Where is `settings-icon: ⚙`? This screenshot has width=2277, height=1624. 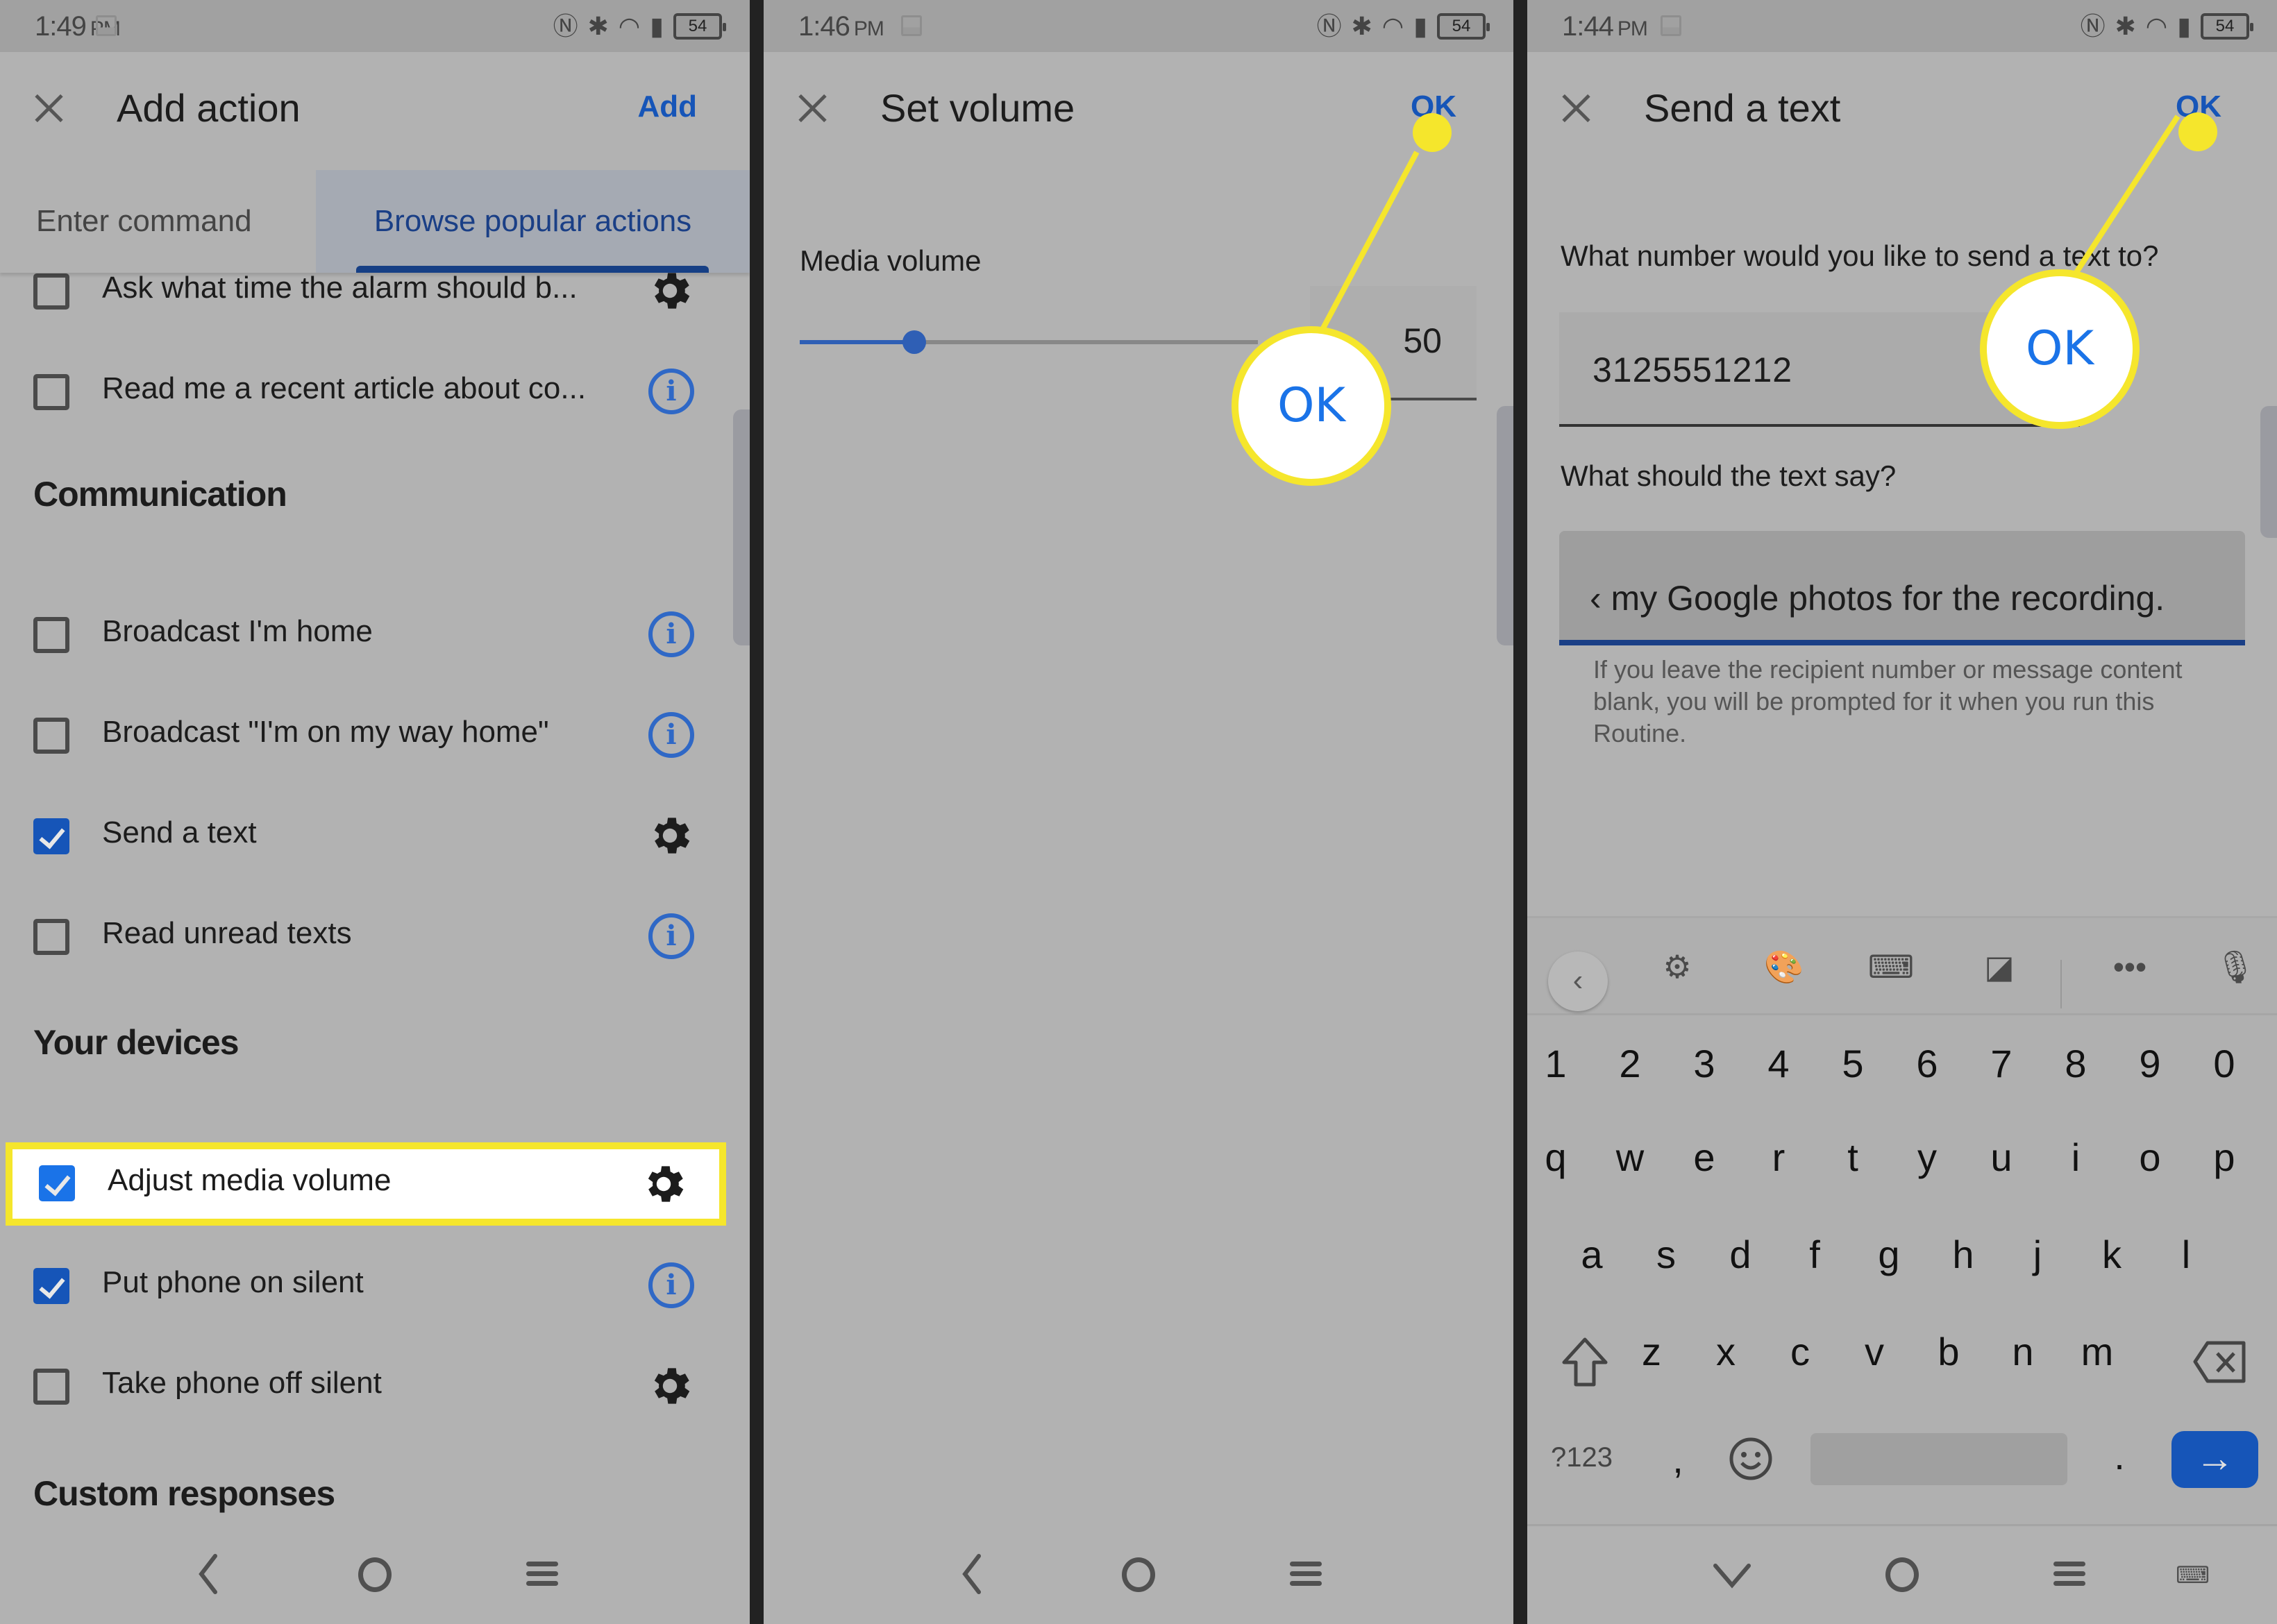 settings-icon: ⚙ is located at coordinates (1677, 967).